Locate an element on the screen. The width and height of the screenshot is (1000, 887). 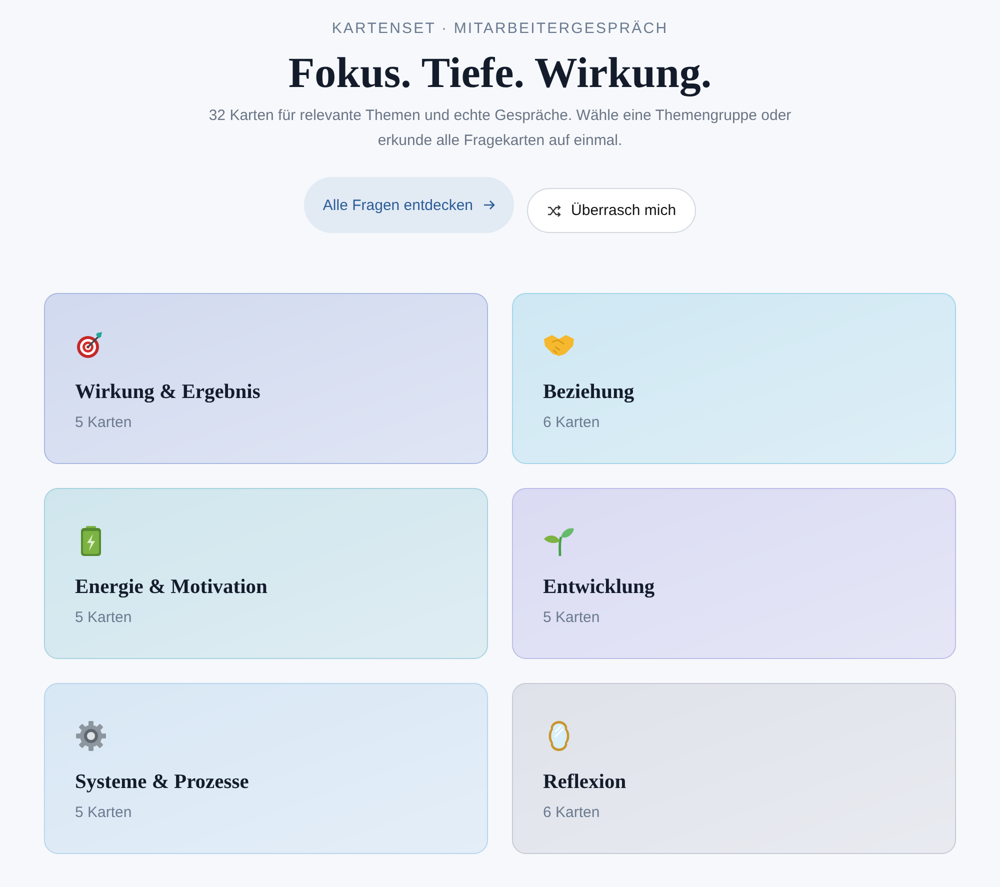
arrow-right-icon is located at coordinates (489, 205).